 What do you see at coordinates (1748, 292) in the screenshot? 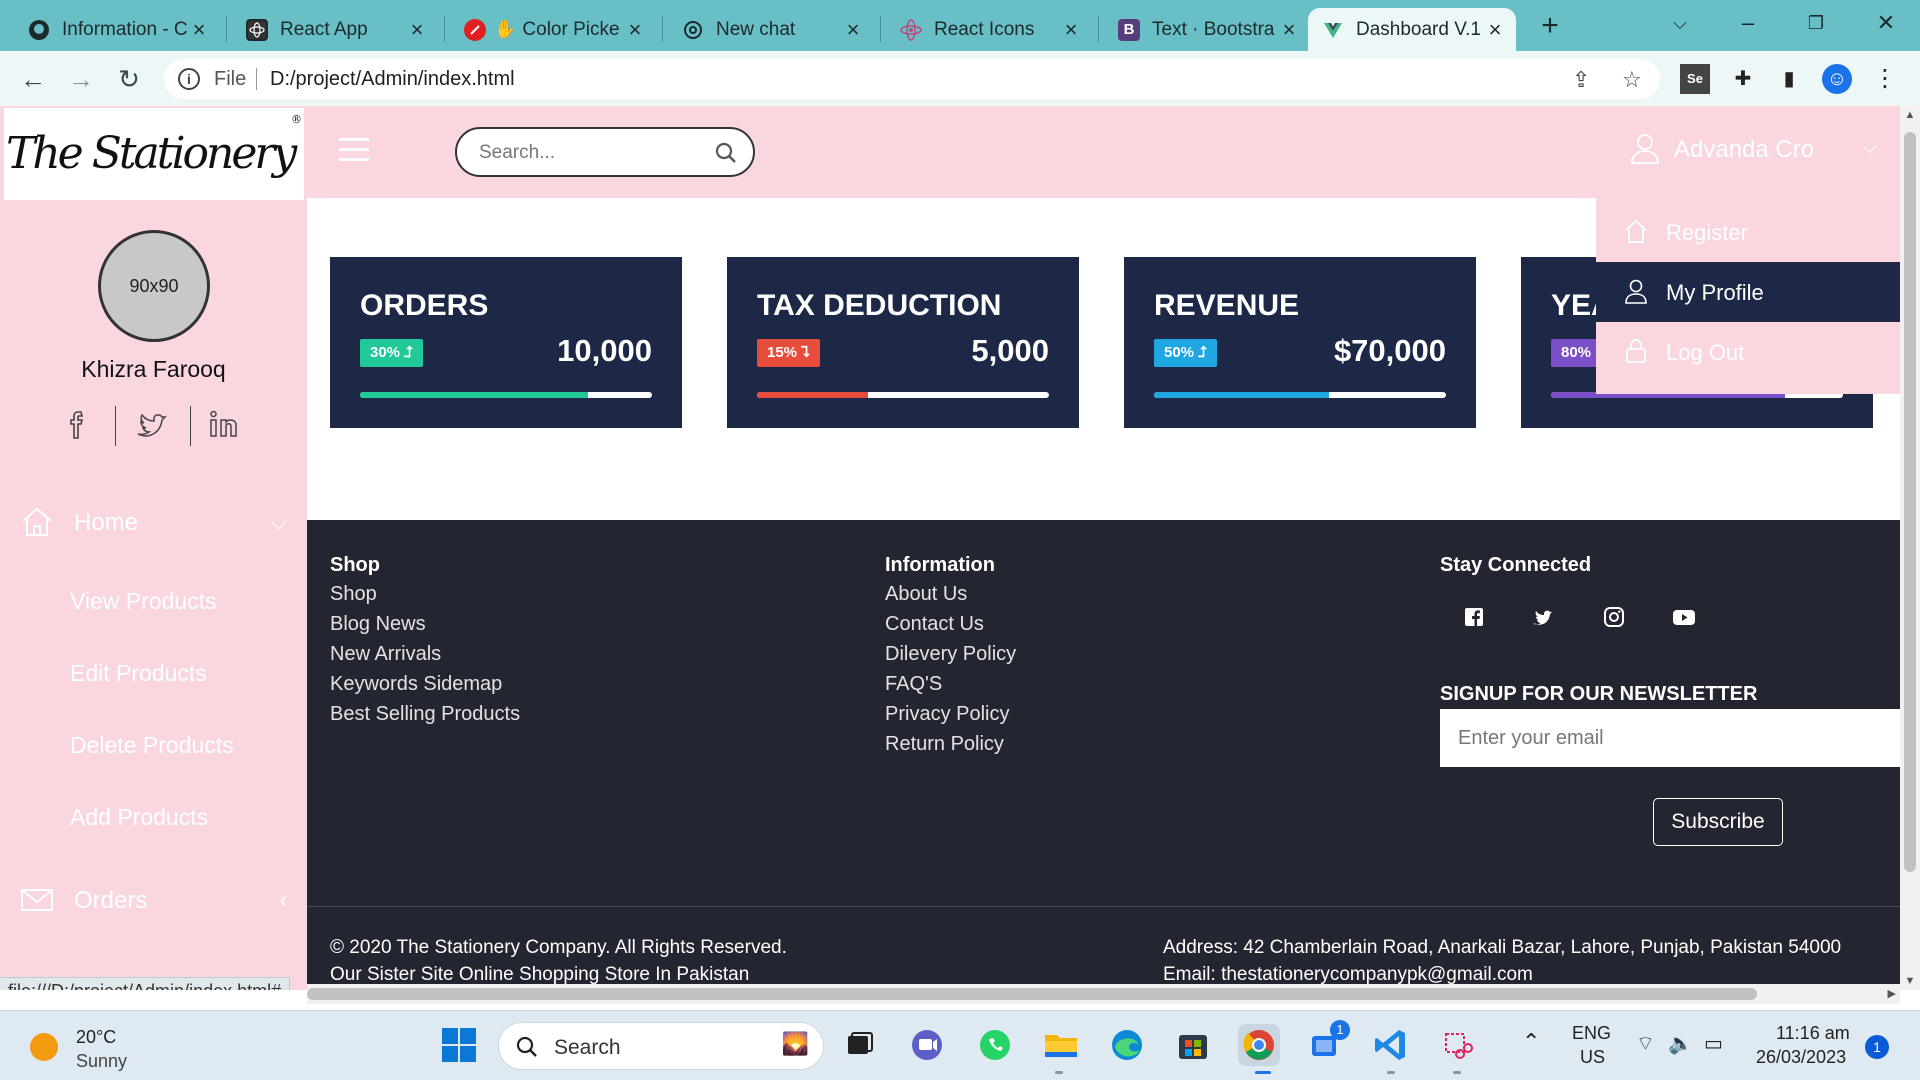
I see `dropdown-item-my-profile: My Profile` at bounding box center [1748, 292].